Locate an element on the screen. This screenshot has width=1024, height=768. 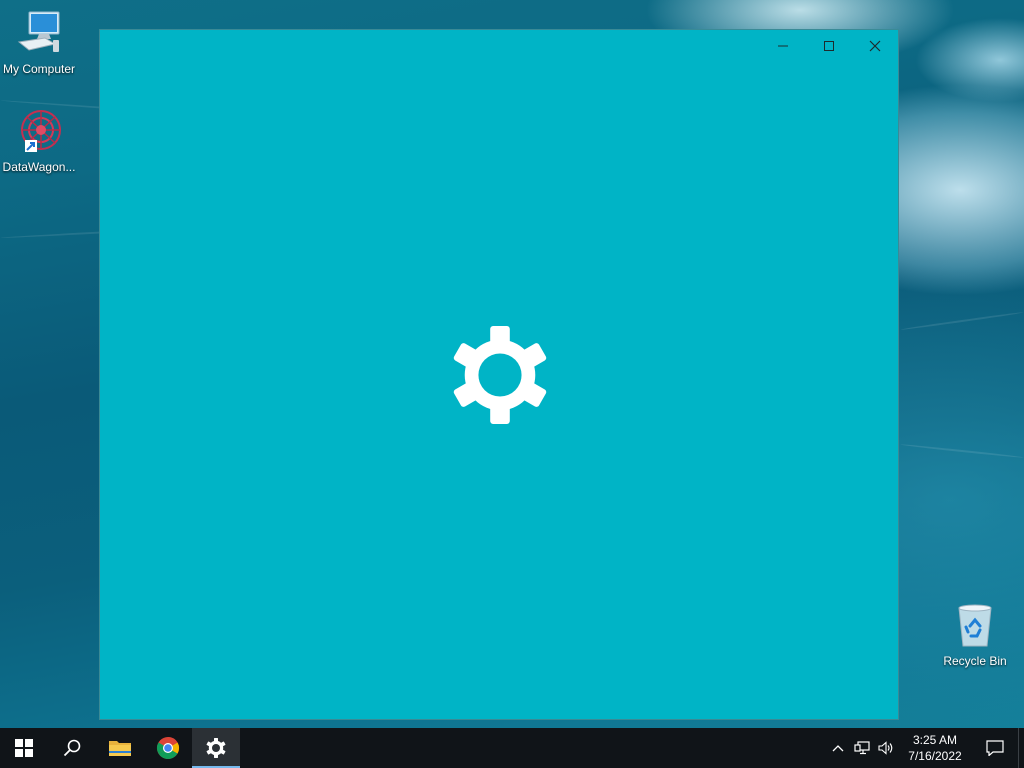
close-button is located at coordinates (875, 46).